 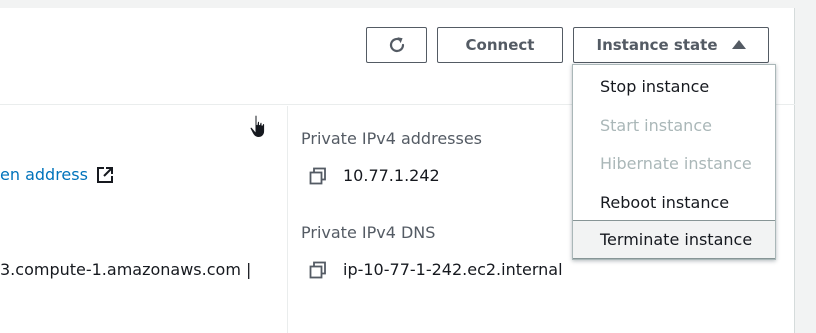 I want to click on refresh-icon, so click(x=396, y=45).